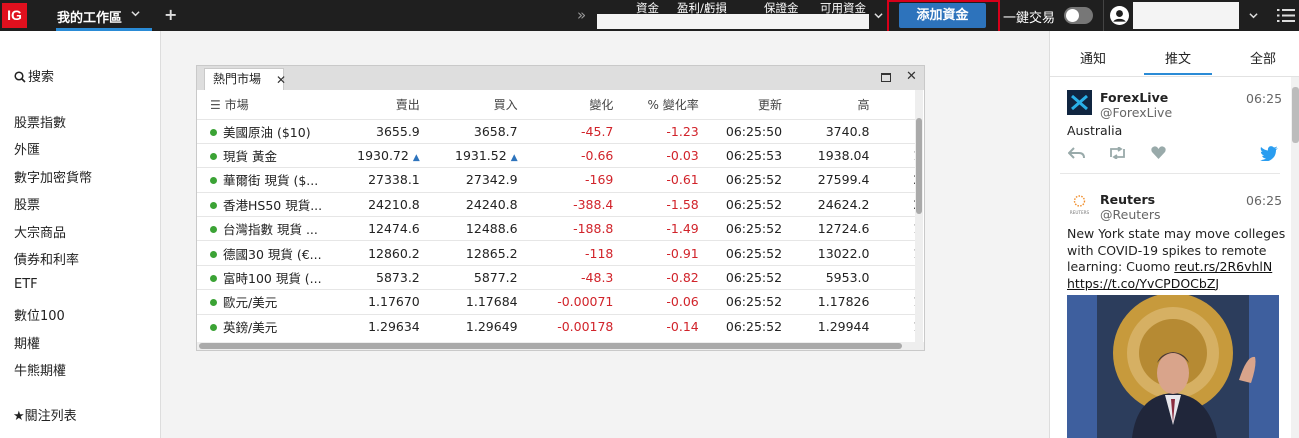  Describe the element at coordinates (1117, 153) in the screenshot. I see `retweet-icon` at that location.